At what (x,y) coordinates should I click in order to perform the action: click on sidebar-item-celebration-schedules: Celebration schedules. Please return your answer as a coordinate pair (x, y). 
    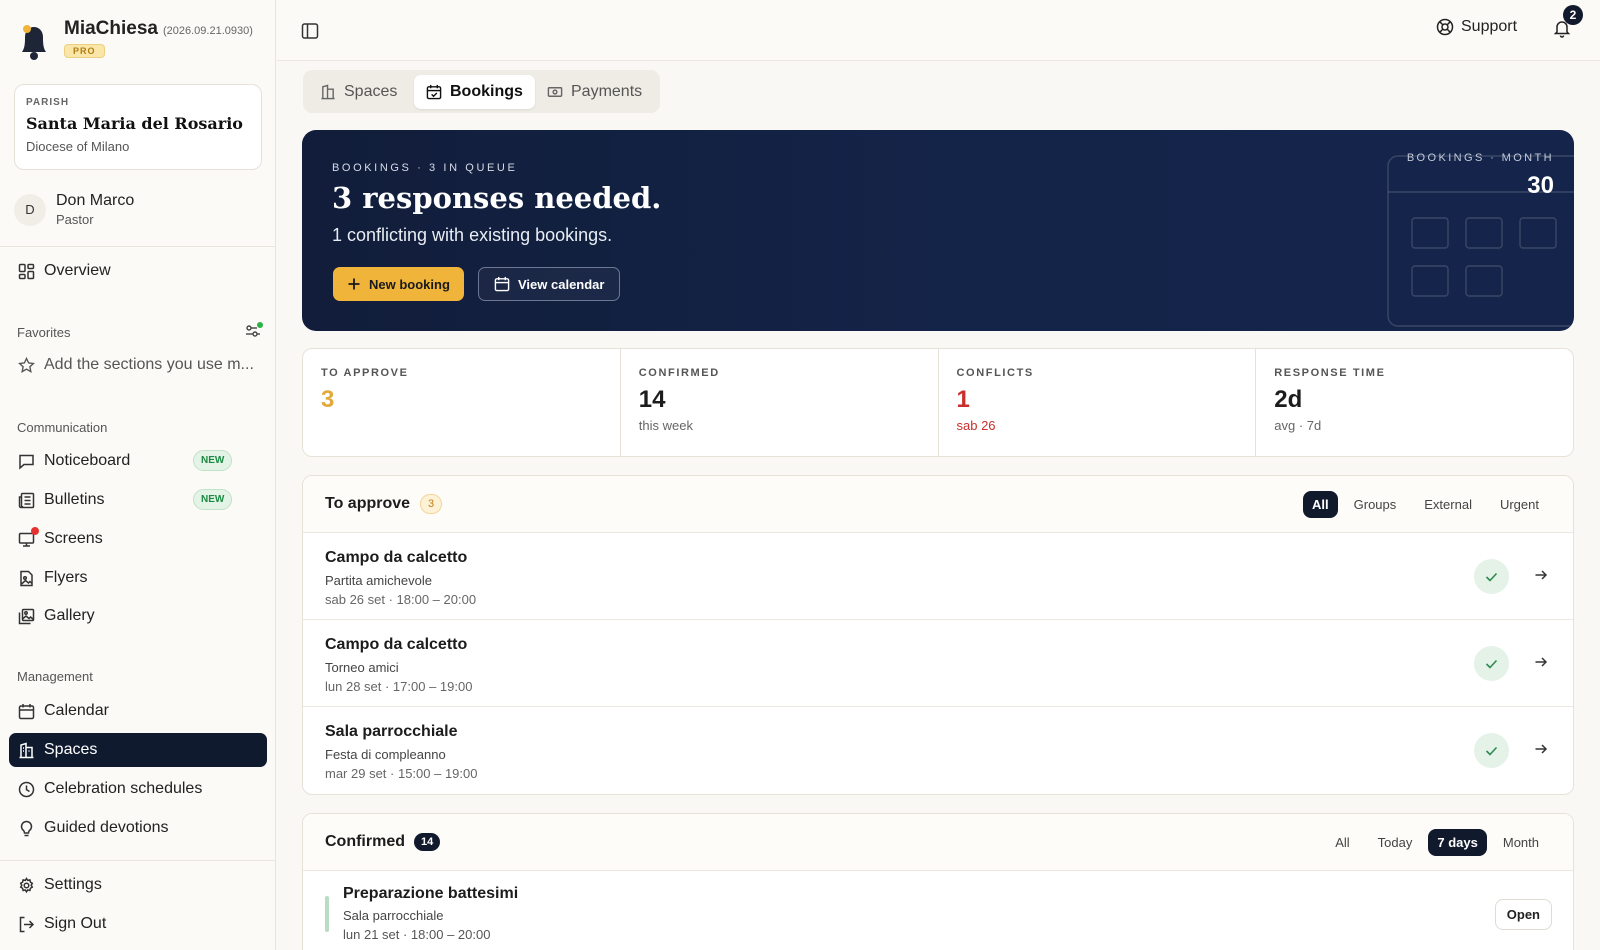
    Looking at the image, I should click on (138, 789).